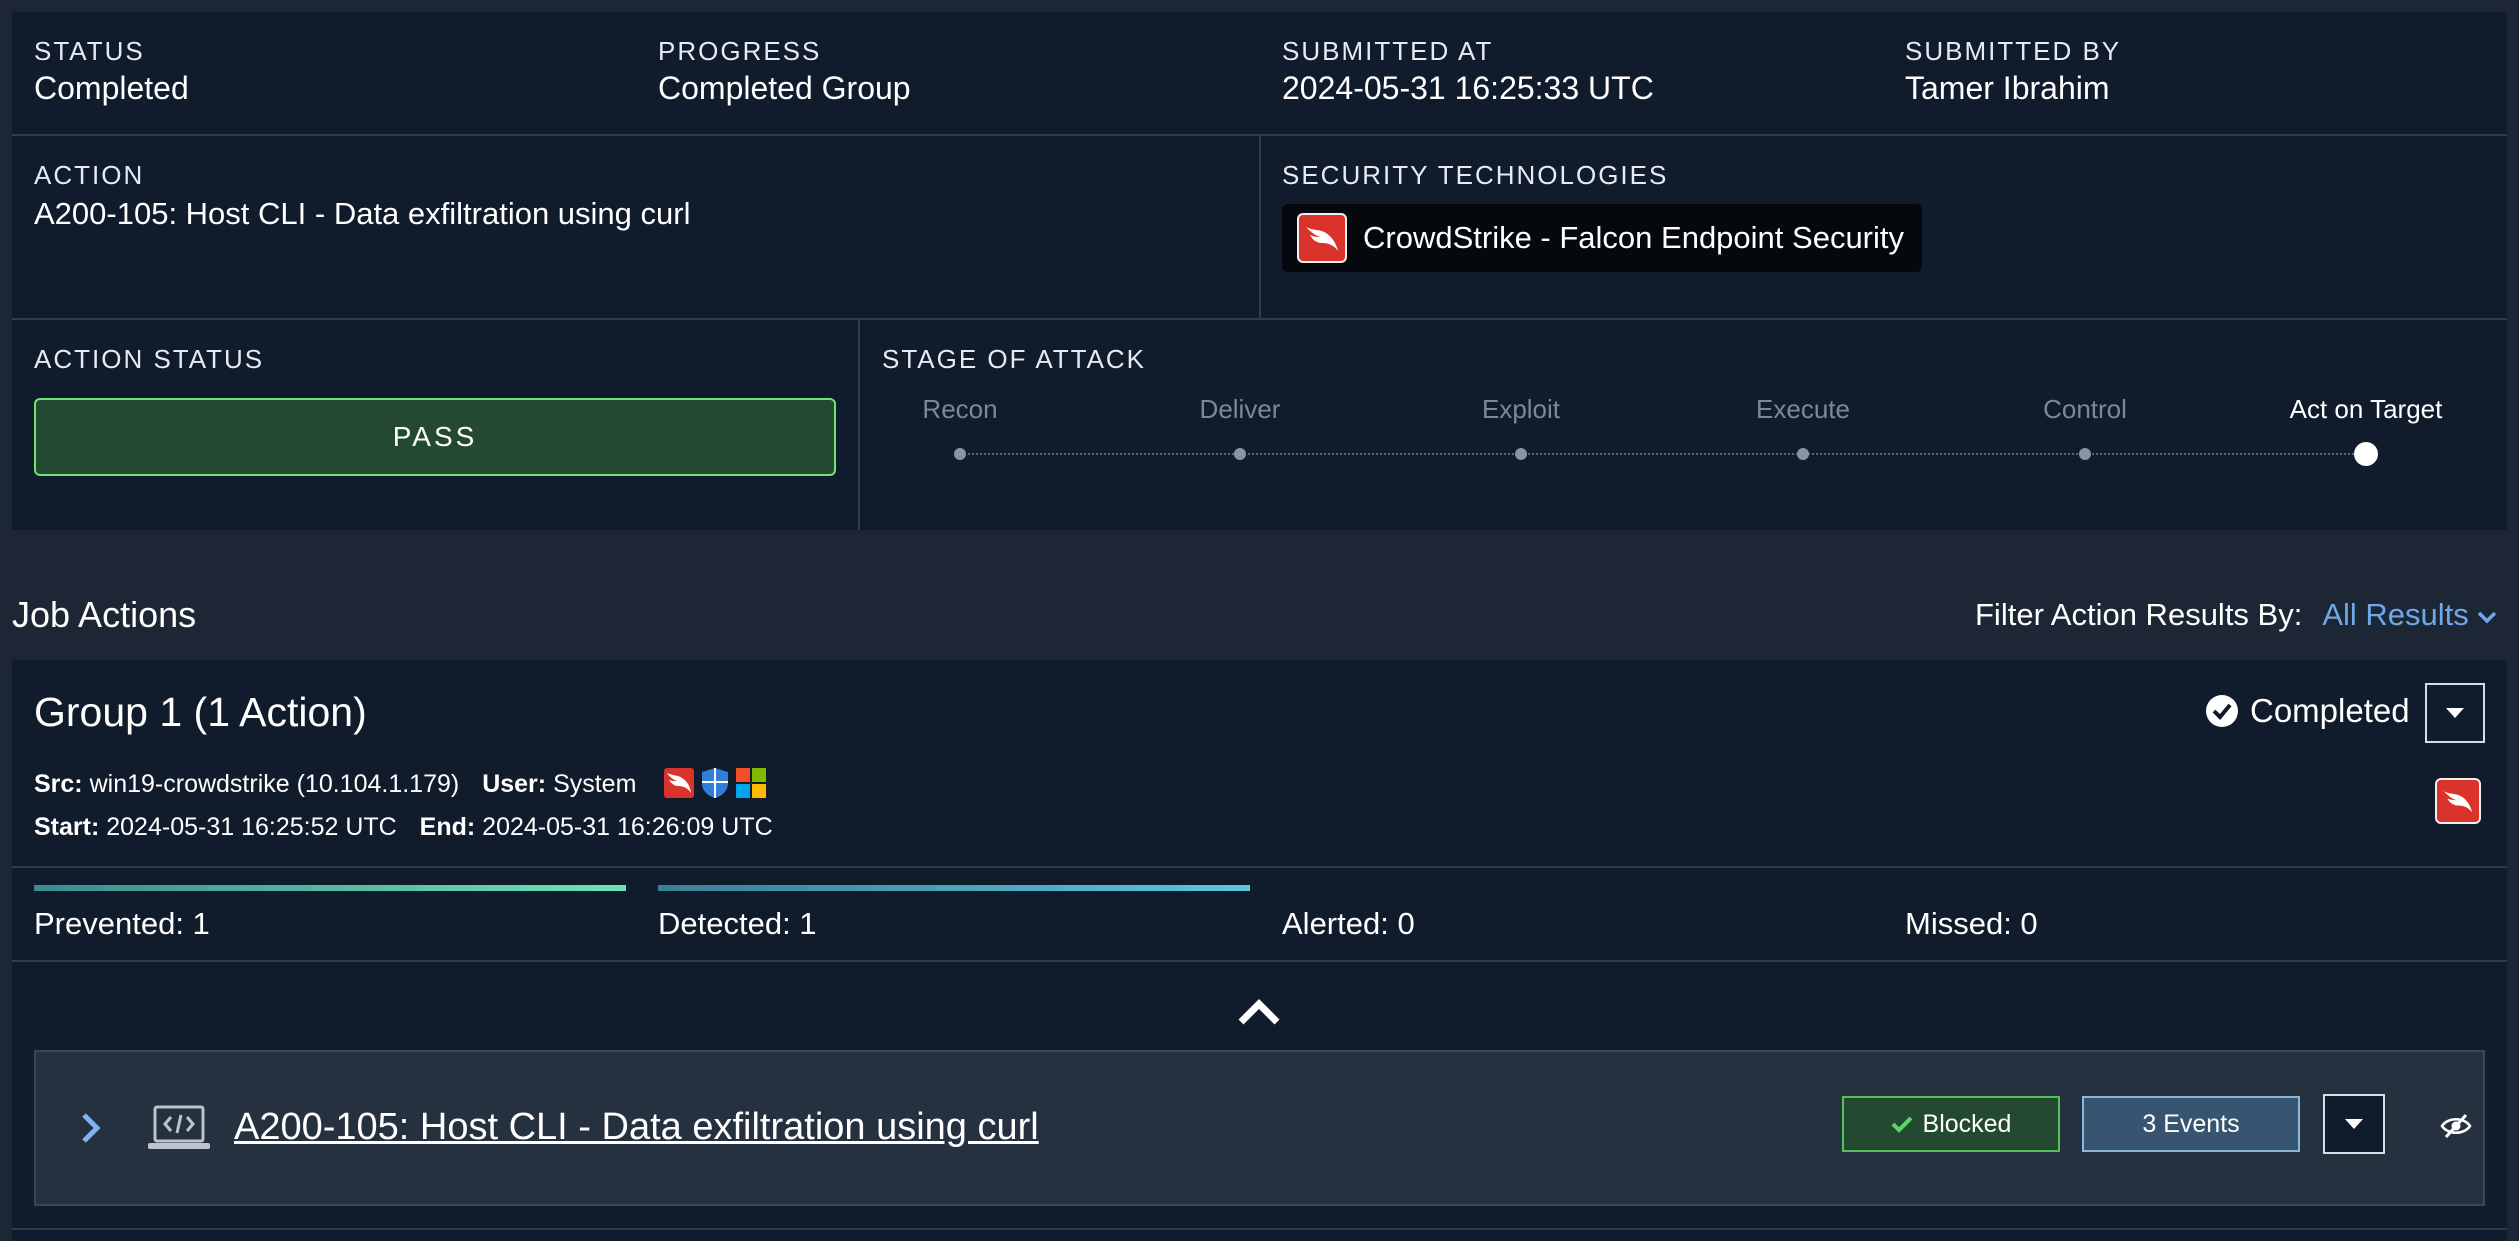 The image size is (2519, 1241). I want to click on filter-control: Filter Action Results By: All Results, so click(2236, 615).